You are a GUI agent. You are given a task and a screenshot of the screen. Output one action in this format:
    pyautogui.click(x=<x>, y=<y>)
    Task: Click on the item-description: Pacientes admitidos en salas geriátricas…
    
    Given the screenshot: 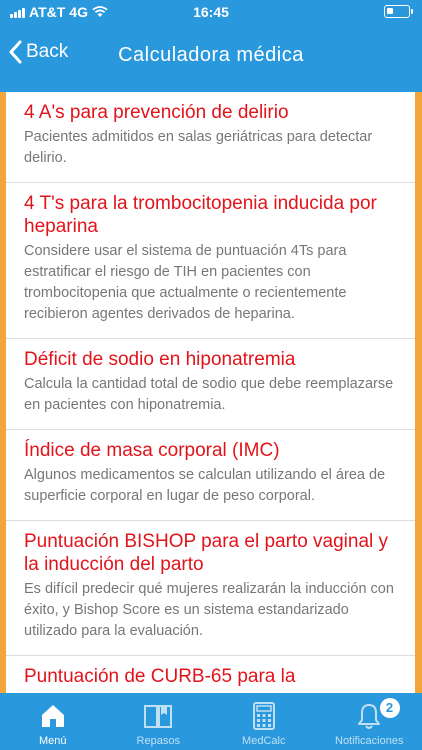 What is the action you would take?
    pyautogui.click(x=198, y=147)
    